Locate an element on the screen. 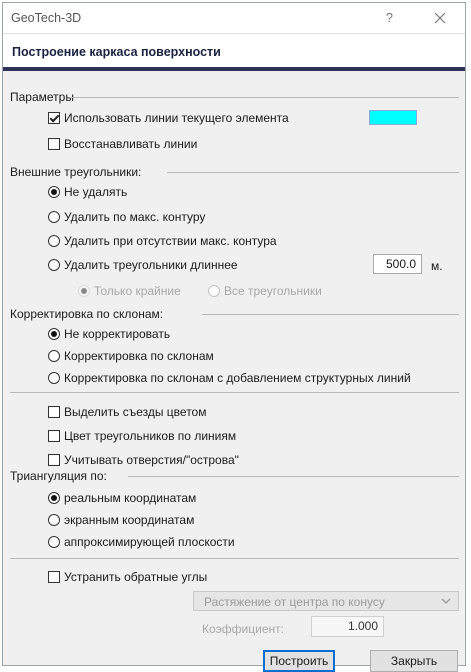  outer-option-label: Удалить треугольники длиннее is located at coordinates (151, 265).